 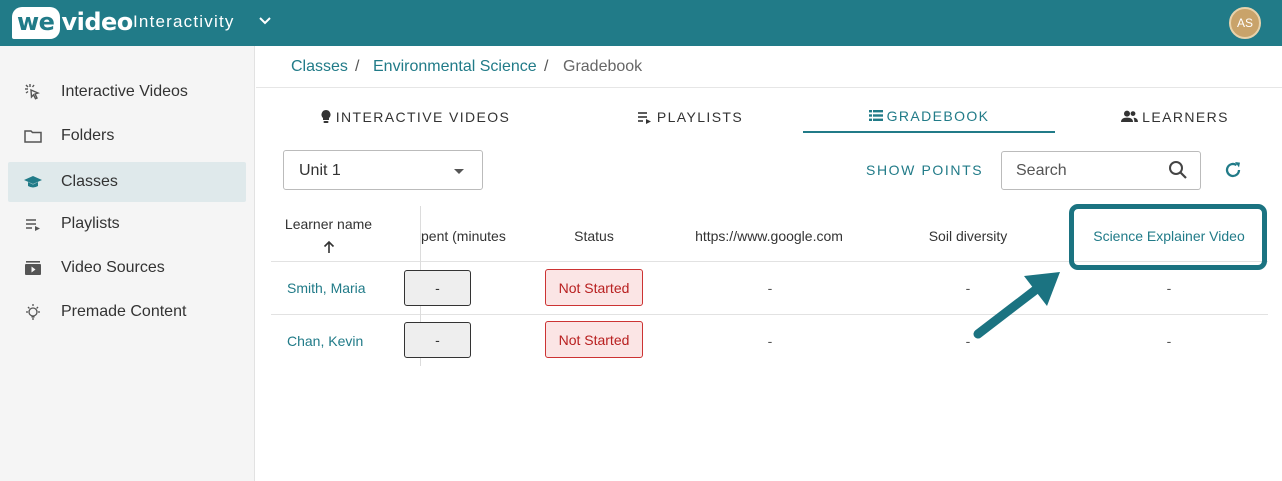 I want to click on sidebar-item-video-sources: Video Sources, so click(x=127, y=268).